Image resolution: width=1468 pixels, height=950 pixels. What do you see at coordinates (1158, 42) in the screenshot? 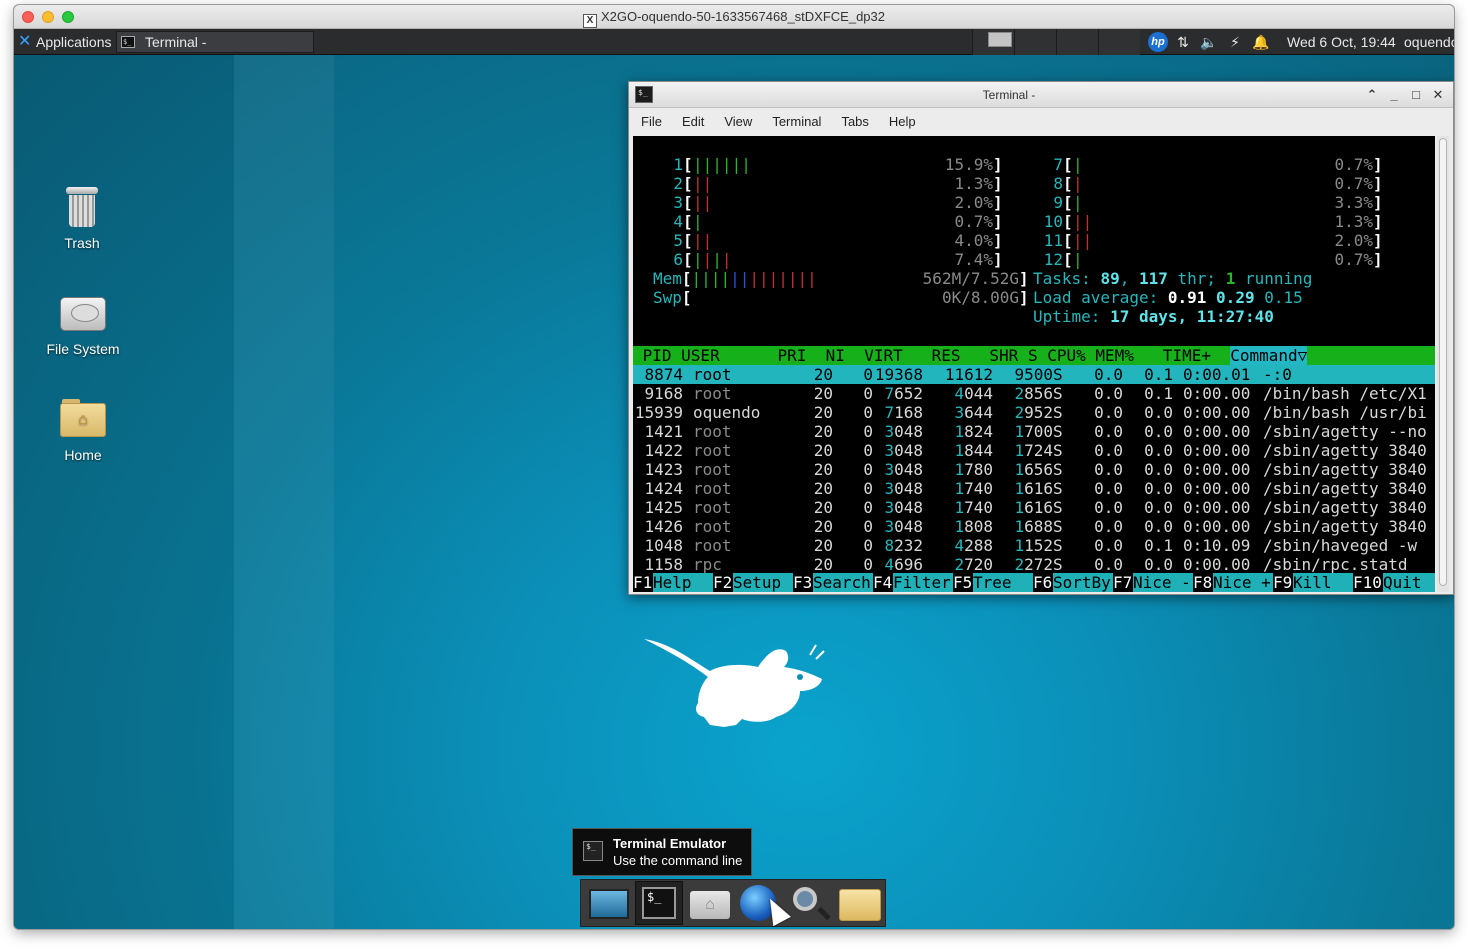
I see `hp-icon: hp` at bounding box center [1158, 42].